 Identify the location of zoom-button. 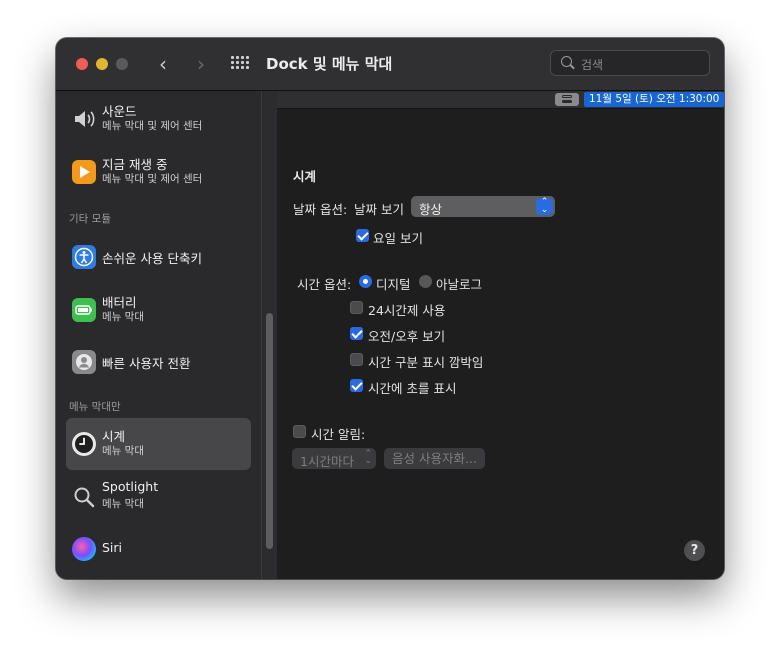
(122, 64).